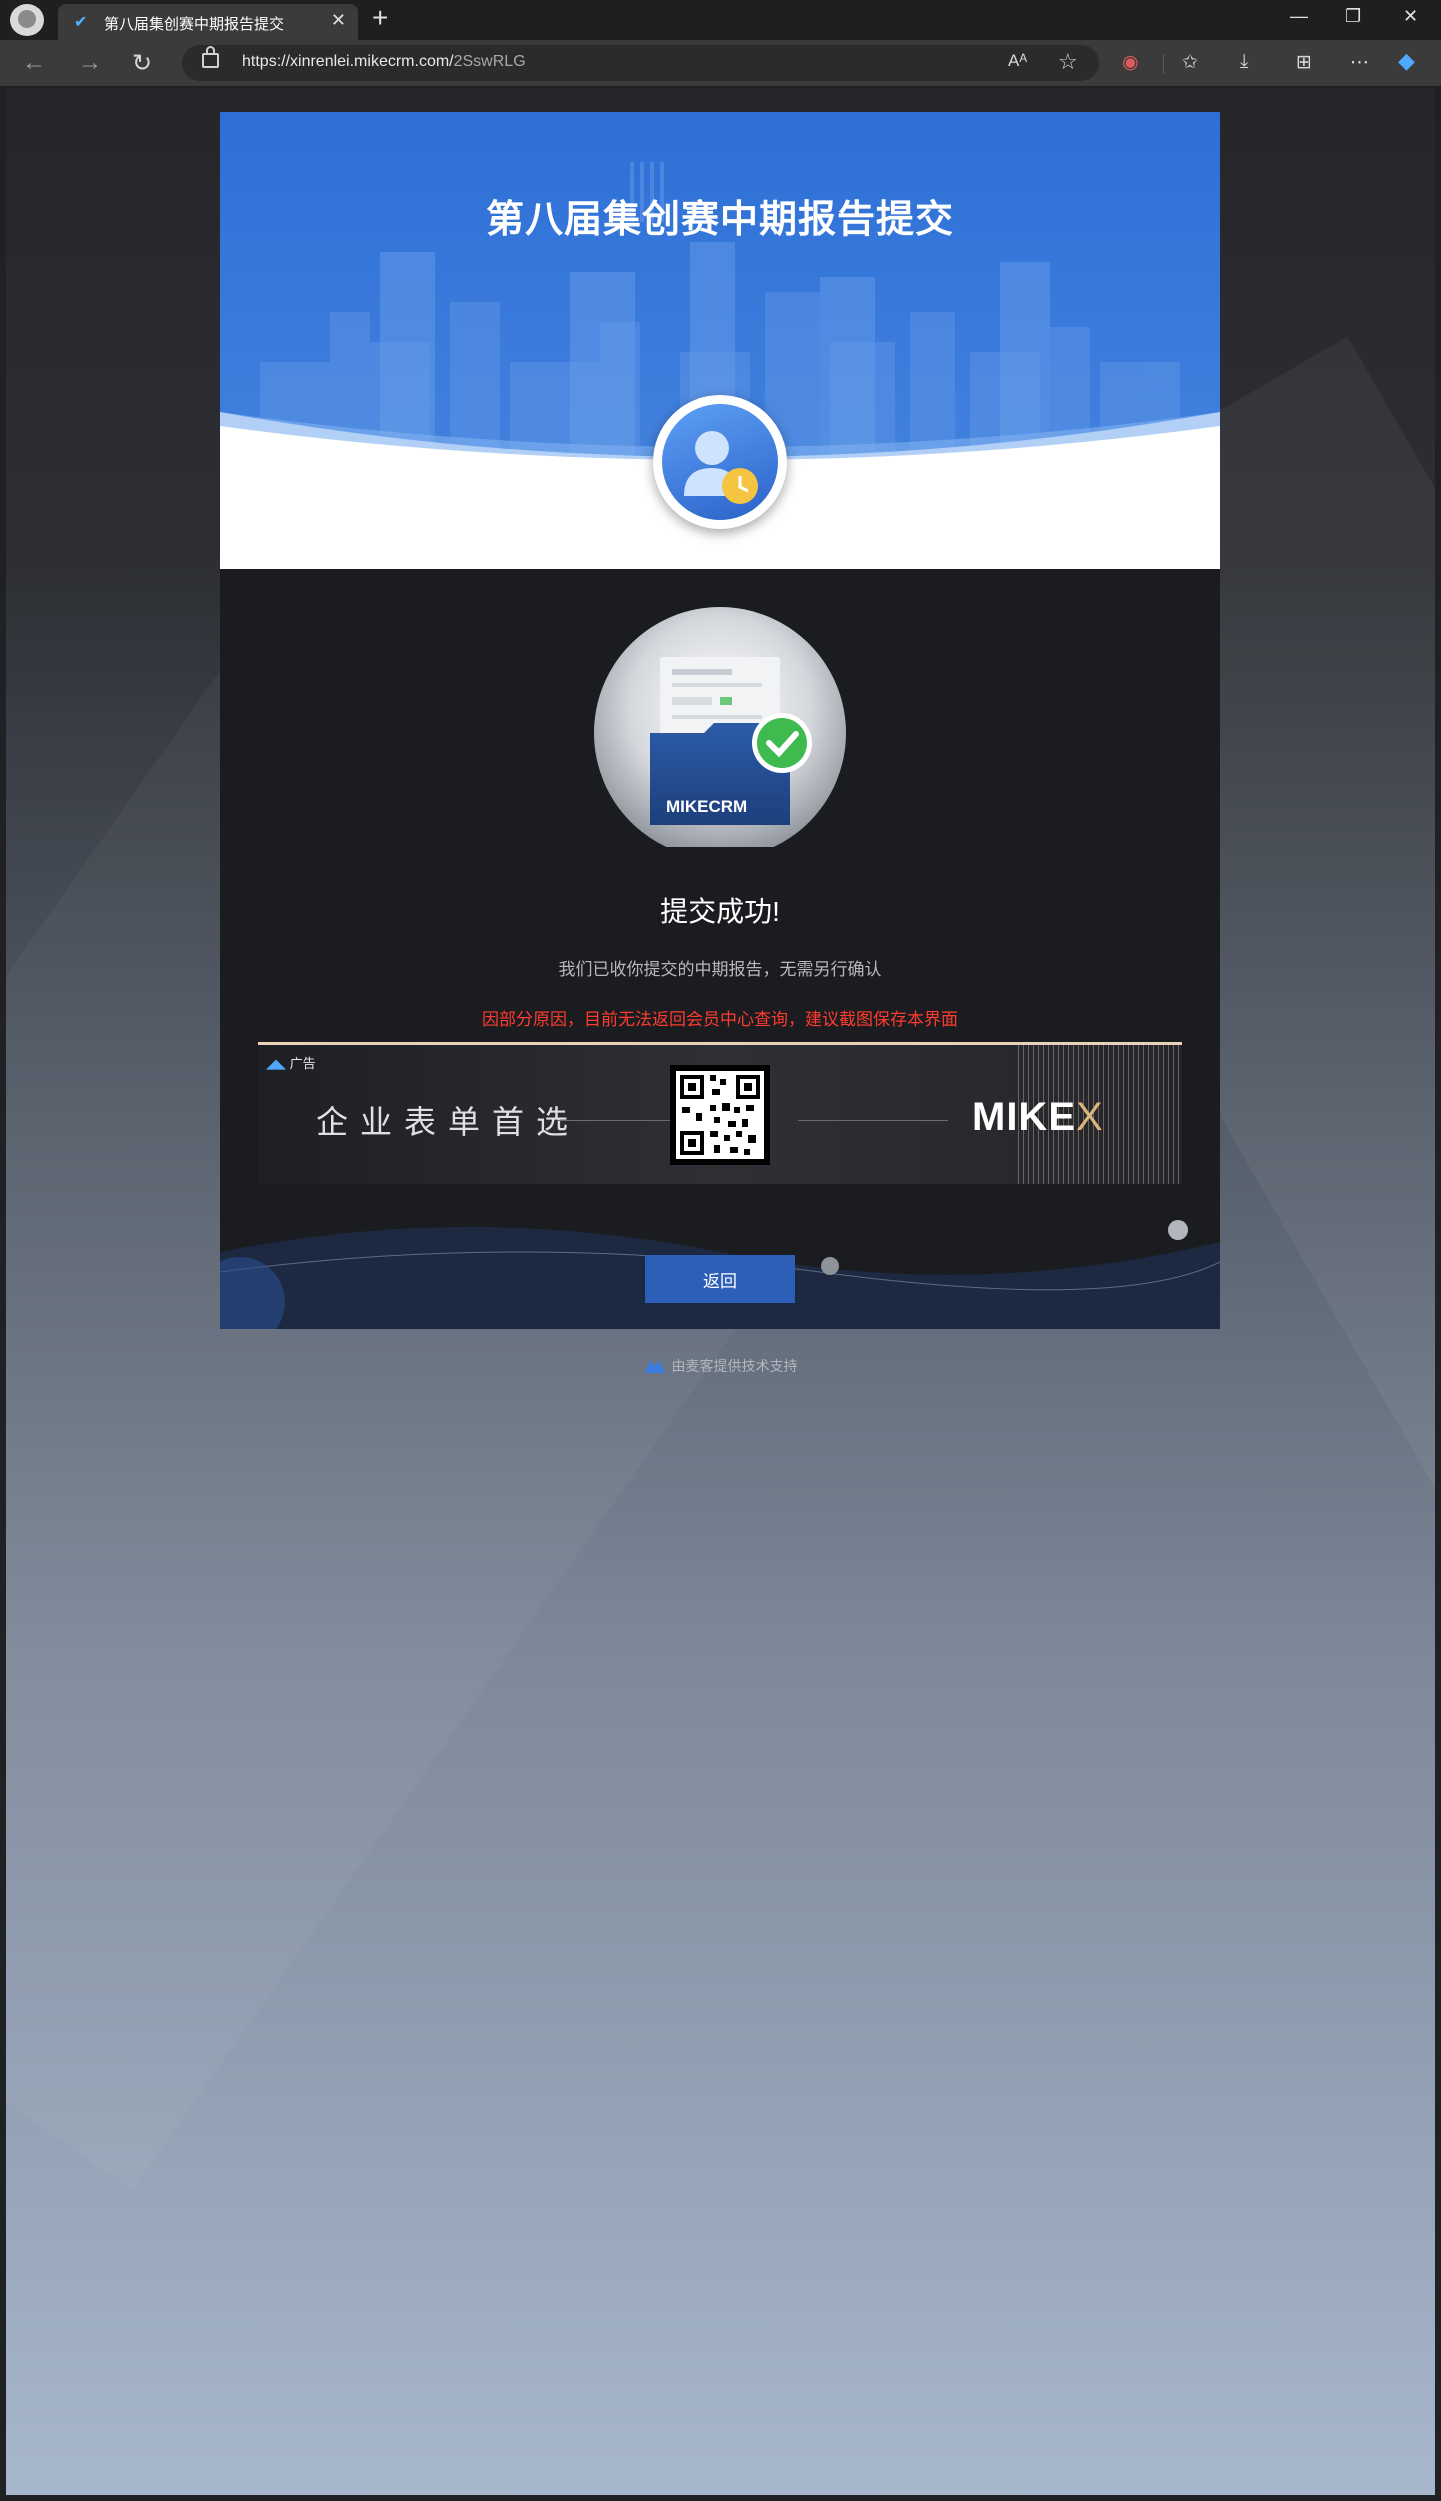 The width and height of the screenshot is (1441, 2501). What do you see at coordinates (291, 1063) in the screenshot?
I see `ad-tag: ◢◣ 广告` at bounding box center [291, 1063].